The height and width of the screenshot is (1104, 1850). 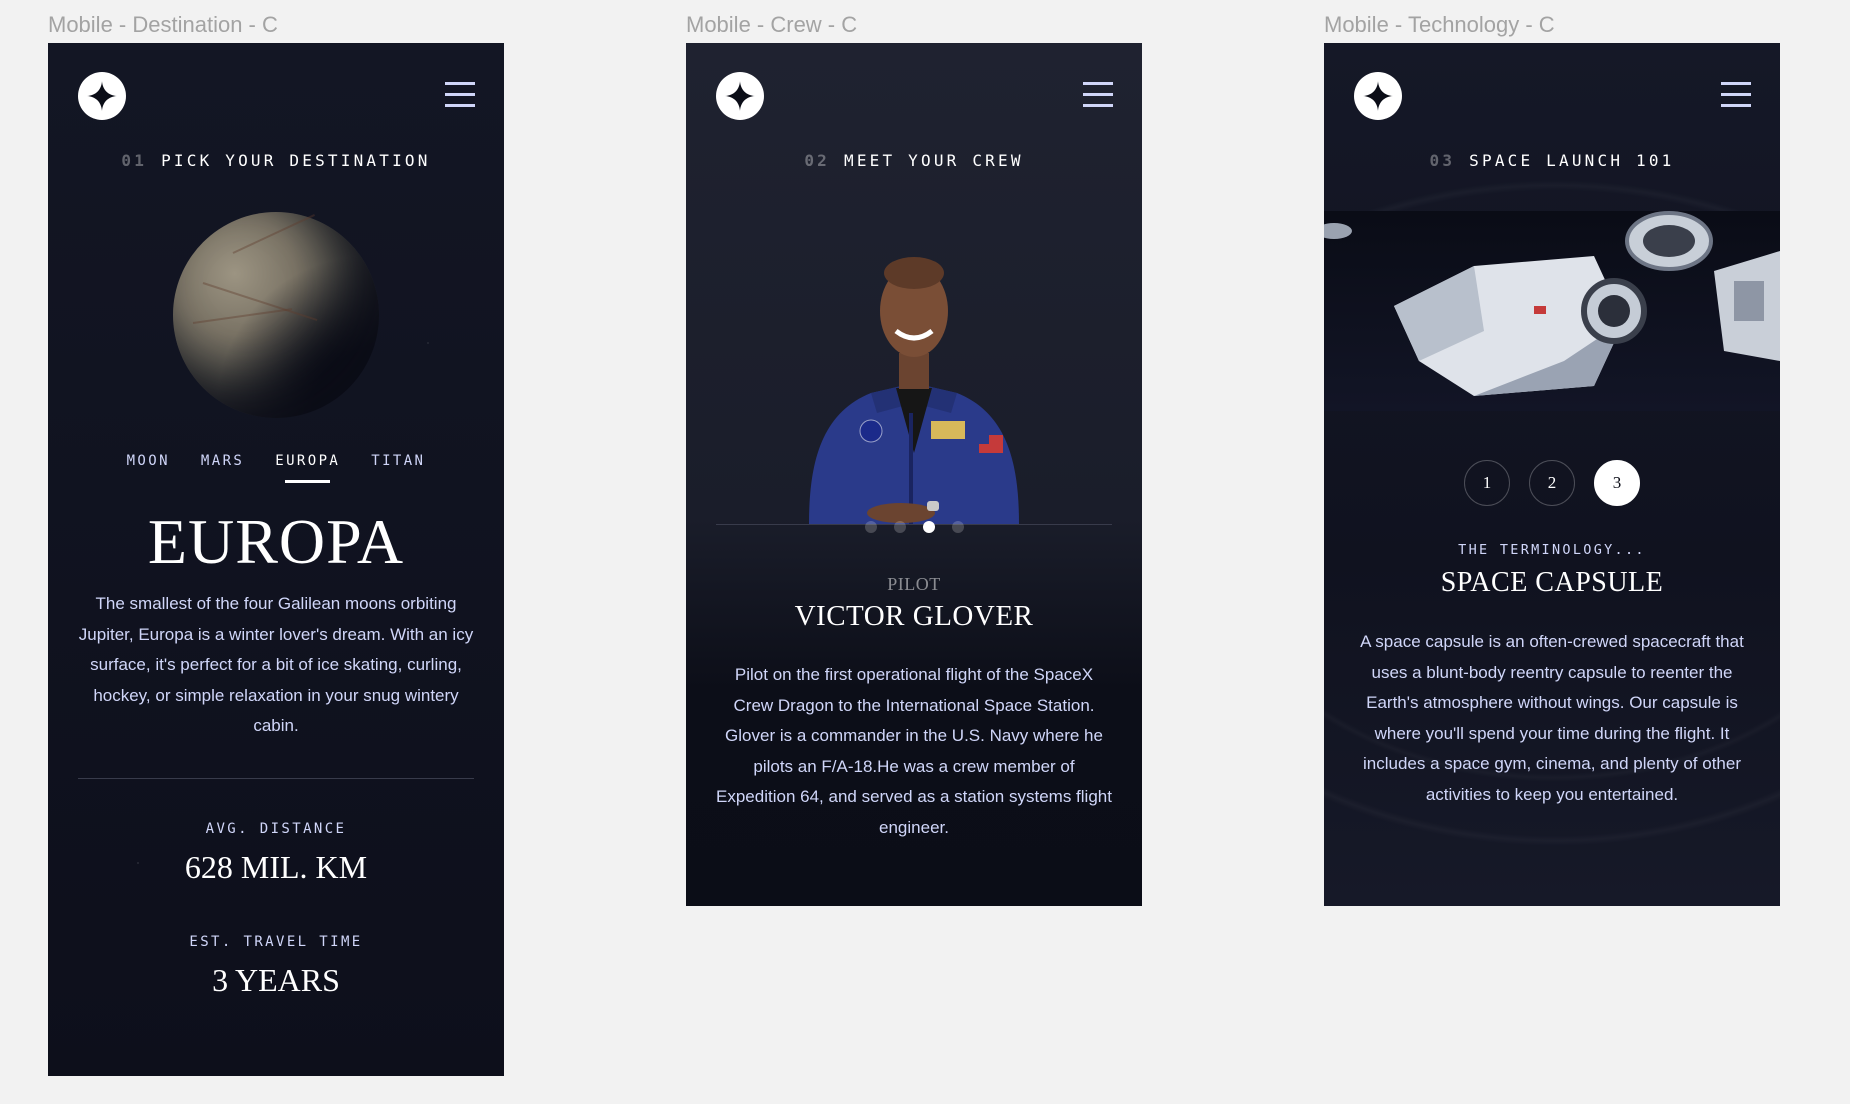 I want to click on page-eyebrow: 01 PICK YOUR DESTINATION, so click(x=276, y=160).